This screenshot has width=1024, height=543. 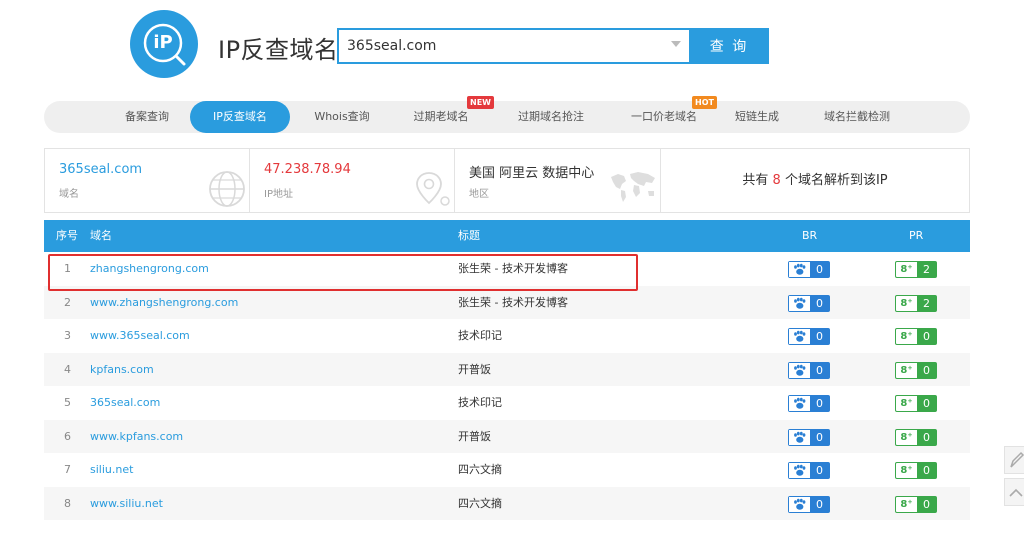 I want to click on row-num: 8, so click(x=67, y=503).